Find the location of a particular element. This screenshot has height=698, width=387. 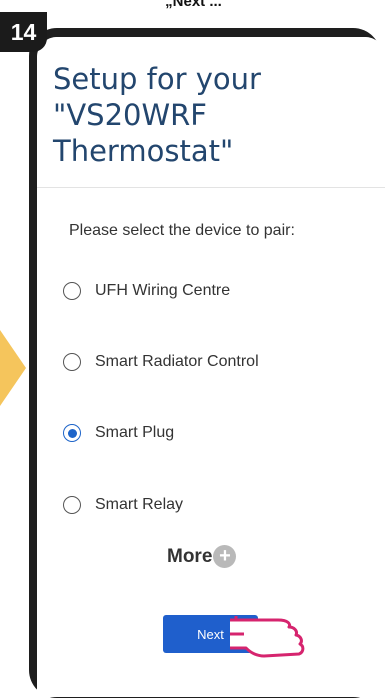

option-smart-relay: Smart Relay is located at coordinates (123, 505).